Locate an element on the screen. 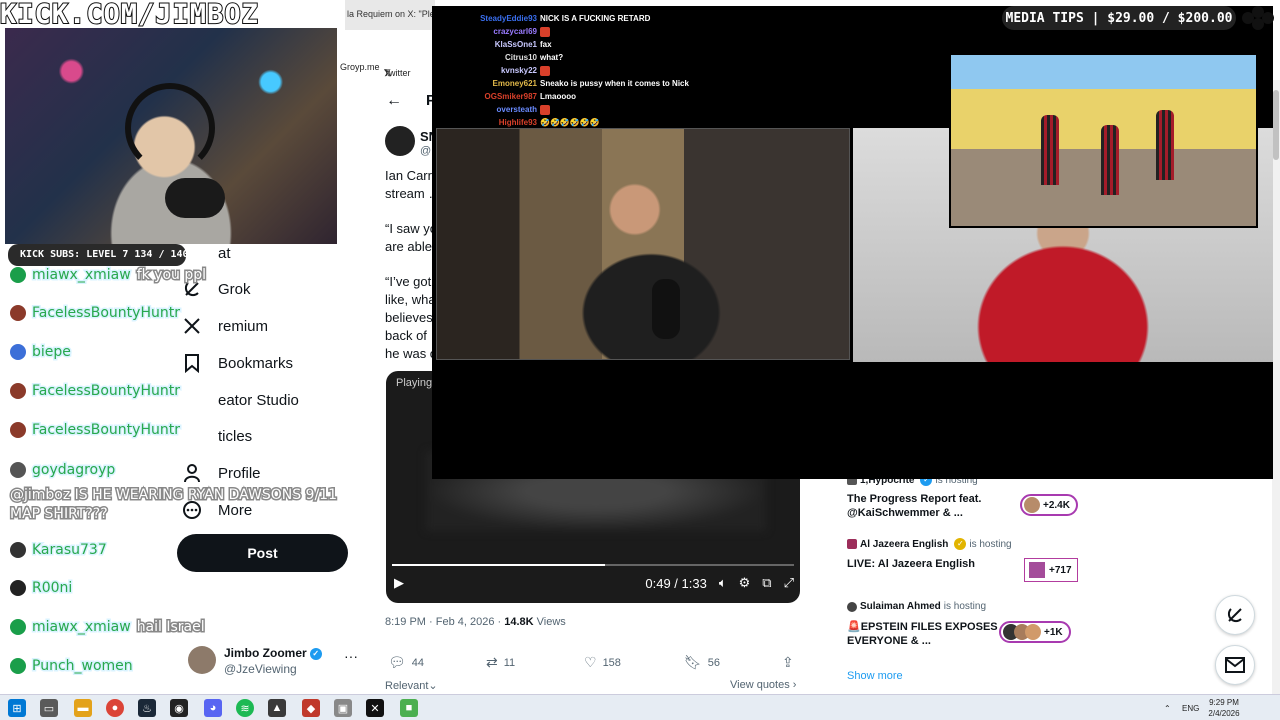 Image resolution: width=1280 pixels, height=720 pixels. steam-icon: ♨ is located at coordinates (147, 708).